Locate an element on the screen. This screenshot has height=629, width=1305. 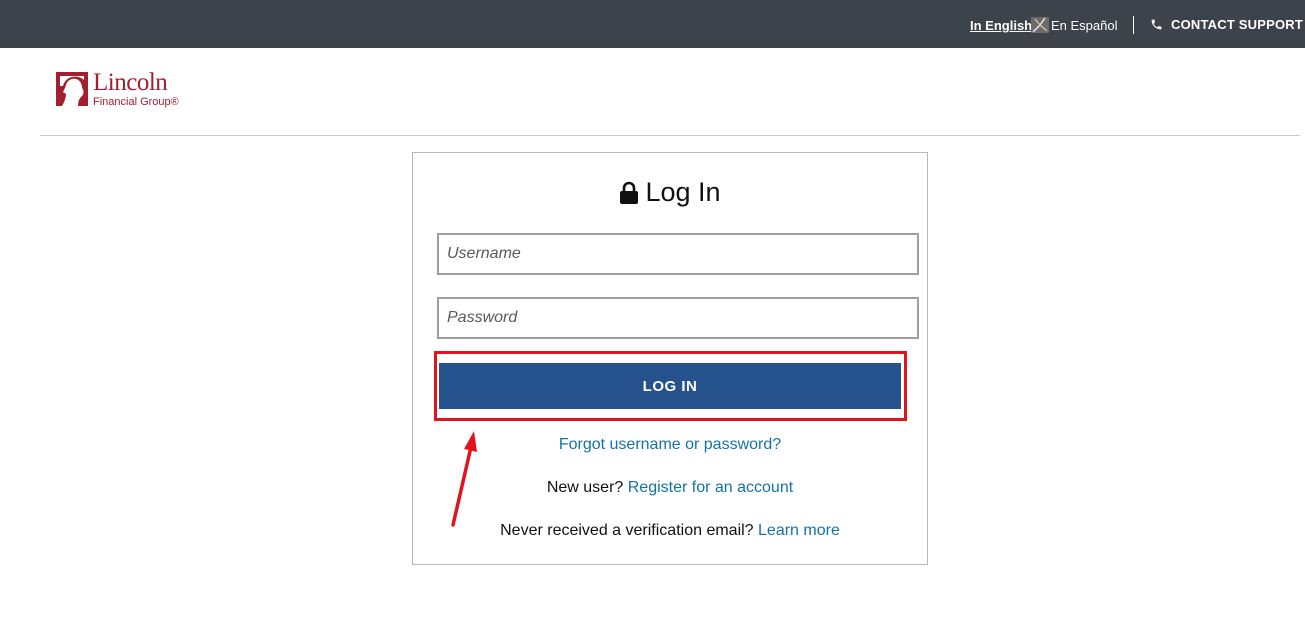
logo-name: Lincoln is located at coordinates (130, 82).